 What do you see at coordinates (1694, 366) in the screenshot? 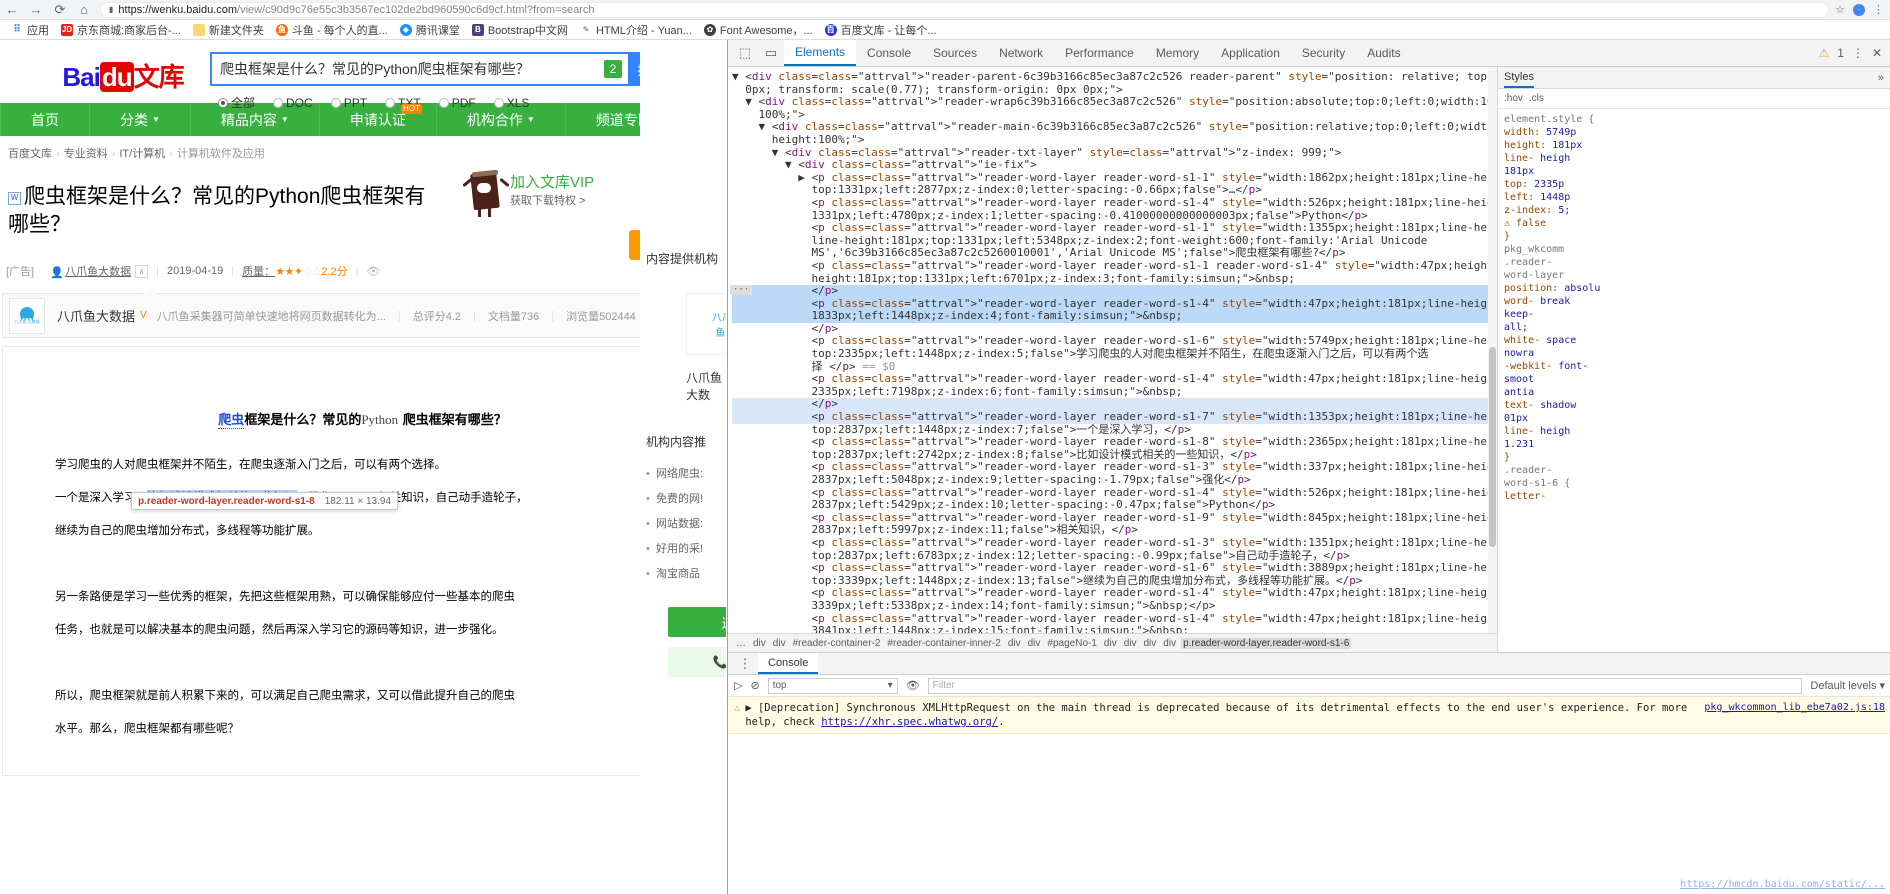
I see `style-declaration: -webkit- font-` at bounding box center [1694, 366].